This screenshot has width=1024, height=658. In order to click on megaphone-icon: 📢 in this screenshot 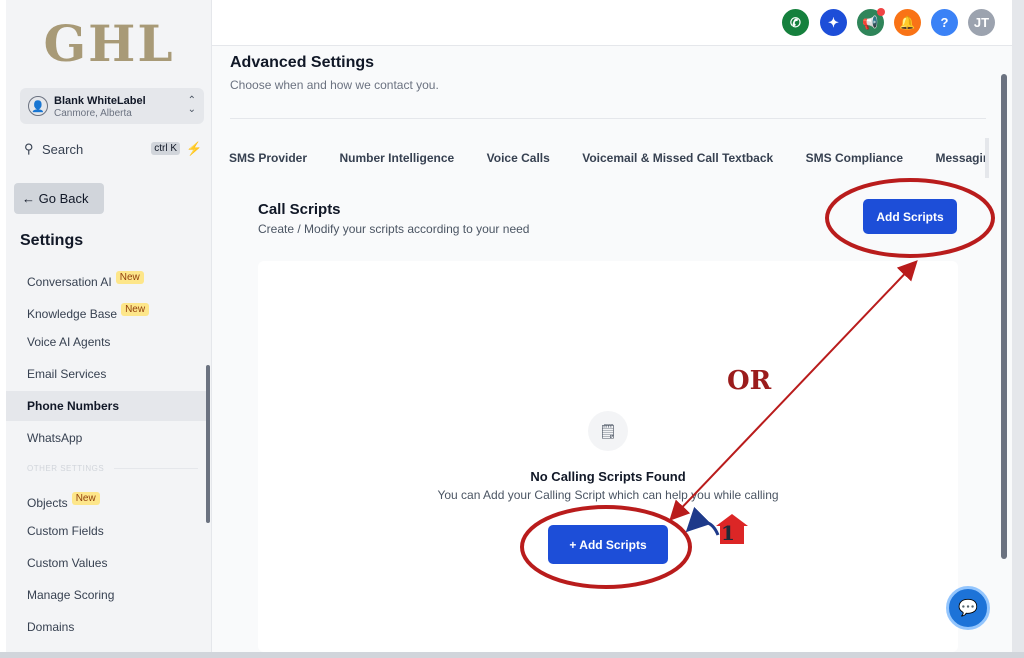, I will do `click(871, 22)`.